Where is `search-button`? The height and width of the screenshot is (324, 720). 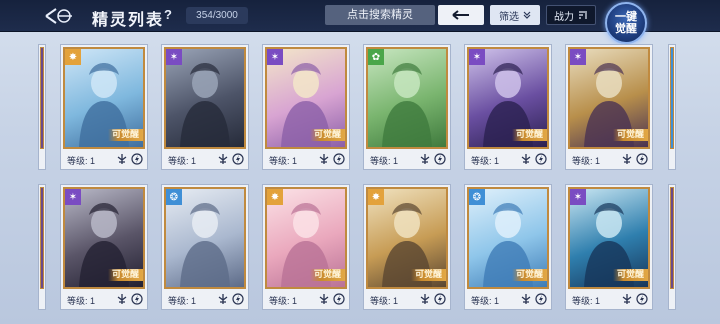
search-button is located at coordinates (461, 15).